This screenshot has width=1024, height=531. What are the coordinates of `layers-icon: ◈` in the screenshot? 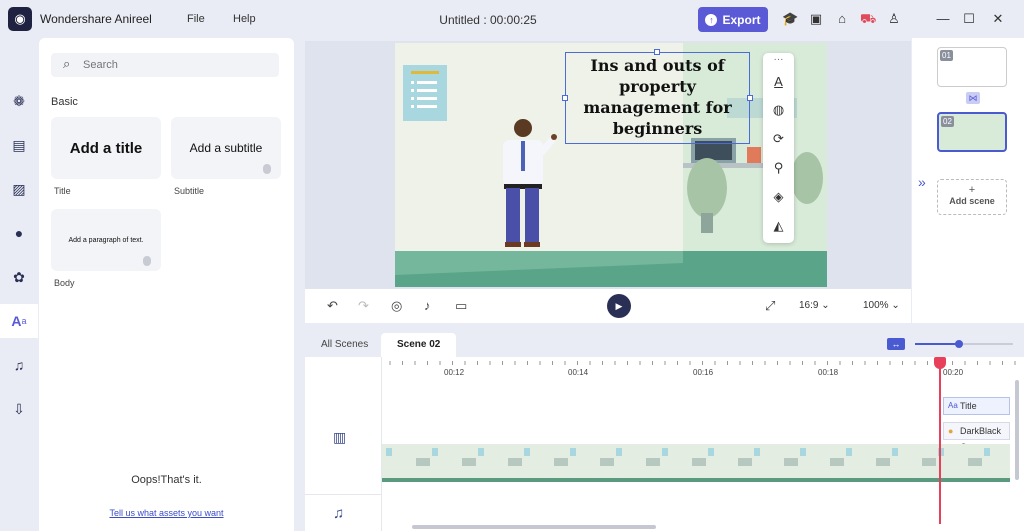 It's located at (778, 197).